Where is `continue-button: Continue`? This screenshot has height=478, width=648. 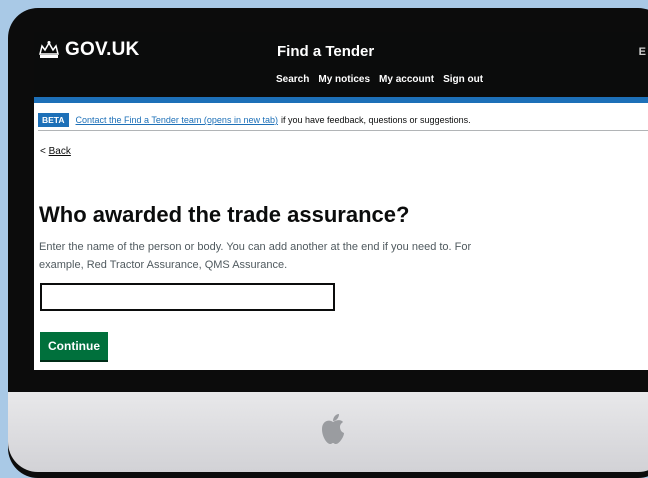
continue-button: Continue is located at coordinates (74, 346).